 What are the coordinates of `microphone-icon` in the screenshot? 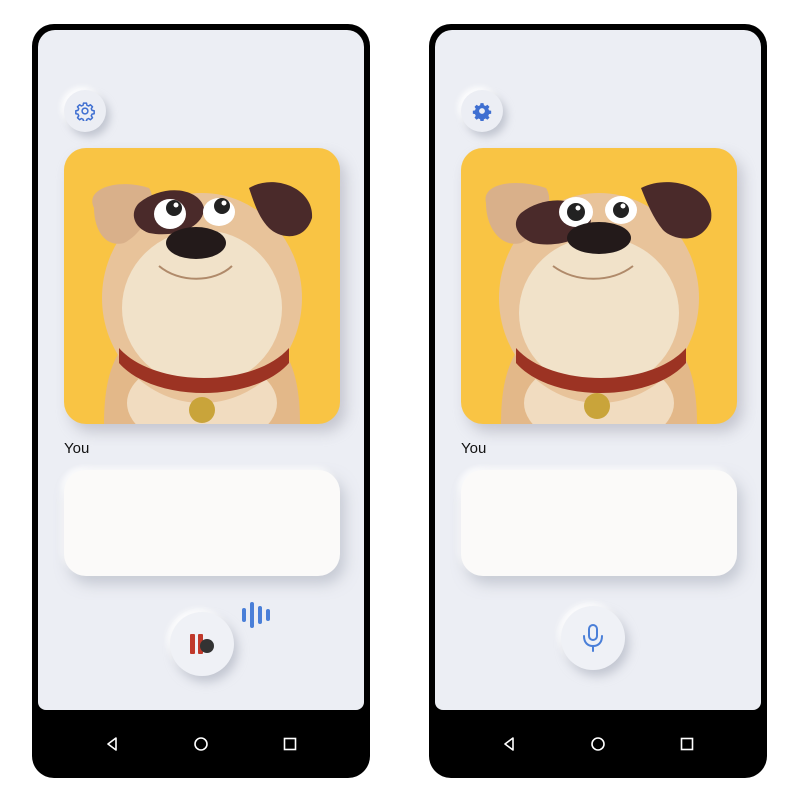 It's located at (593, 638).